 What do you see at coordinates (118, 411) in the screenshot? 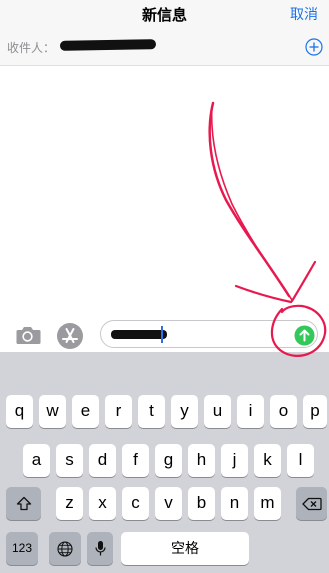
I see `key-r: r` at bounding box center [118, 411].